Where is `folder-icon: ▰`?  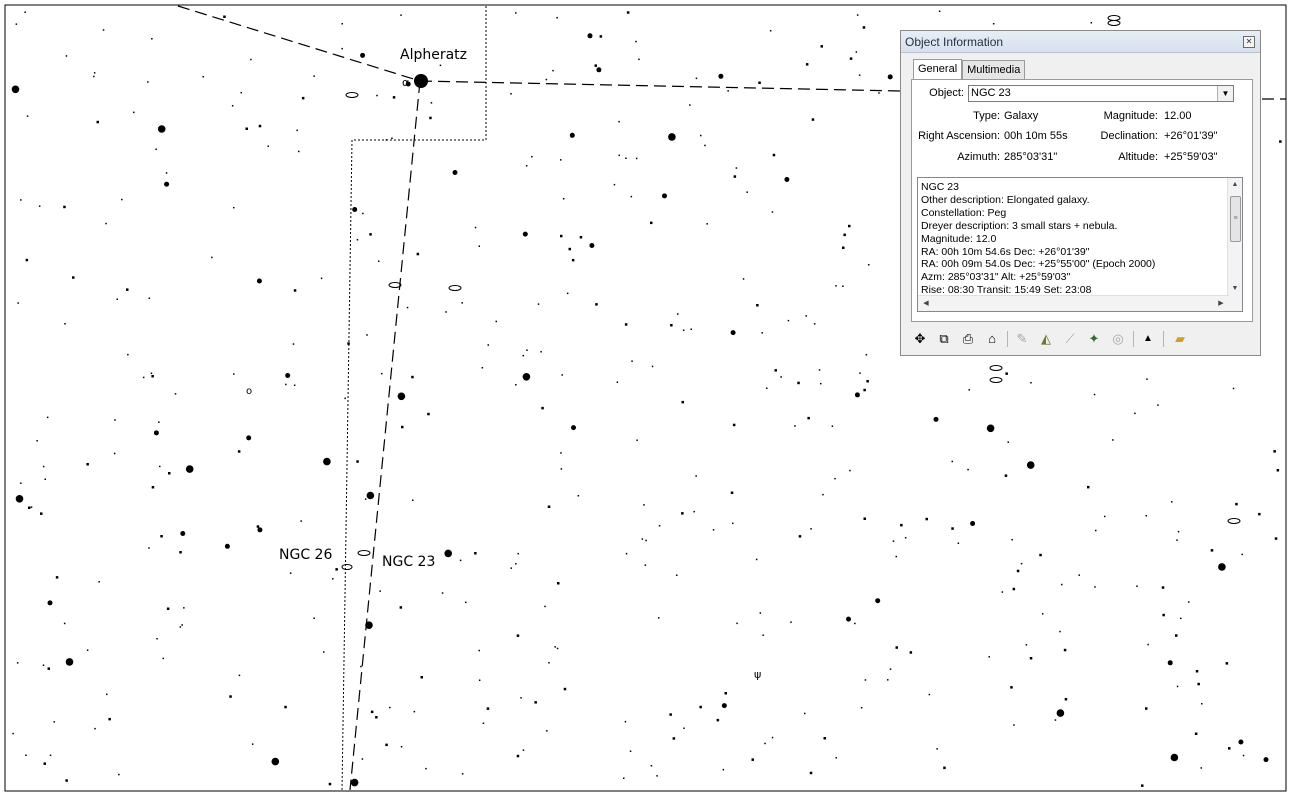
folder-icon: ▰ is located at coordinates (1180, 339).